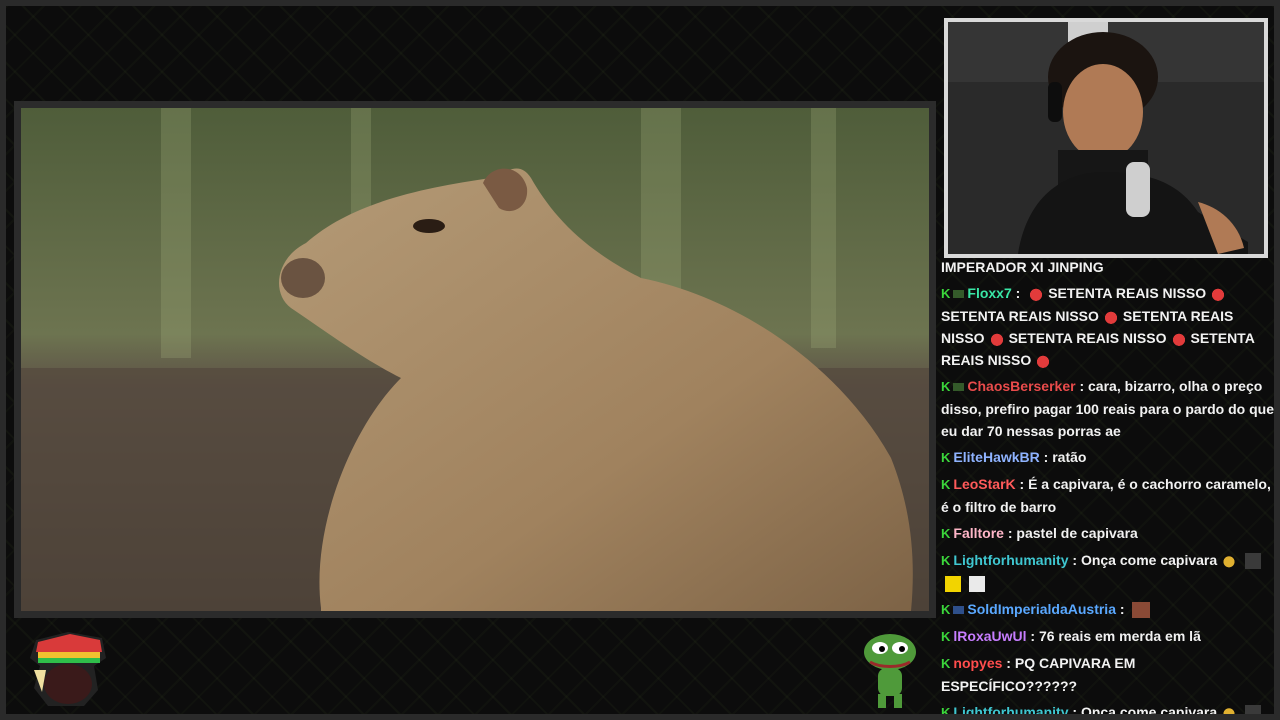  I want to click on blue-badge-icon, so click(959, 610).